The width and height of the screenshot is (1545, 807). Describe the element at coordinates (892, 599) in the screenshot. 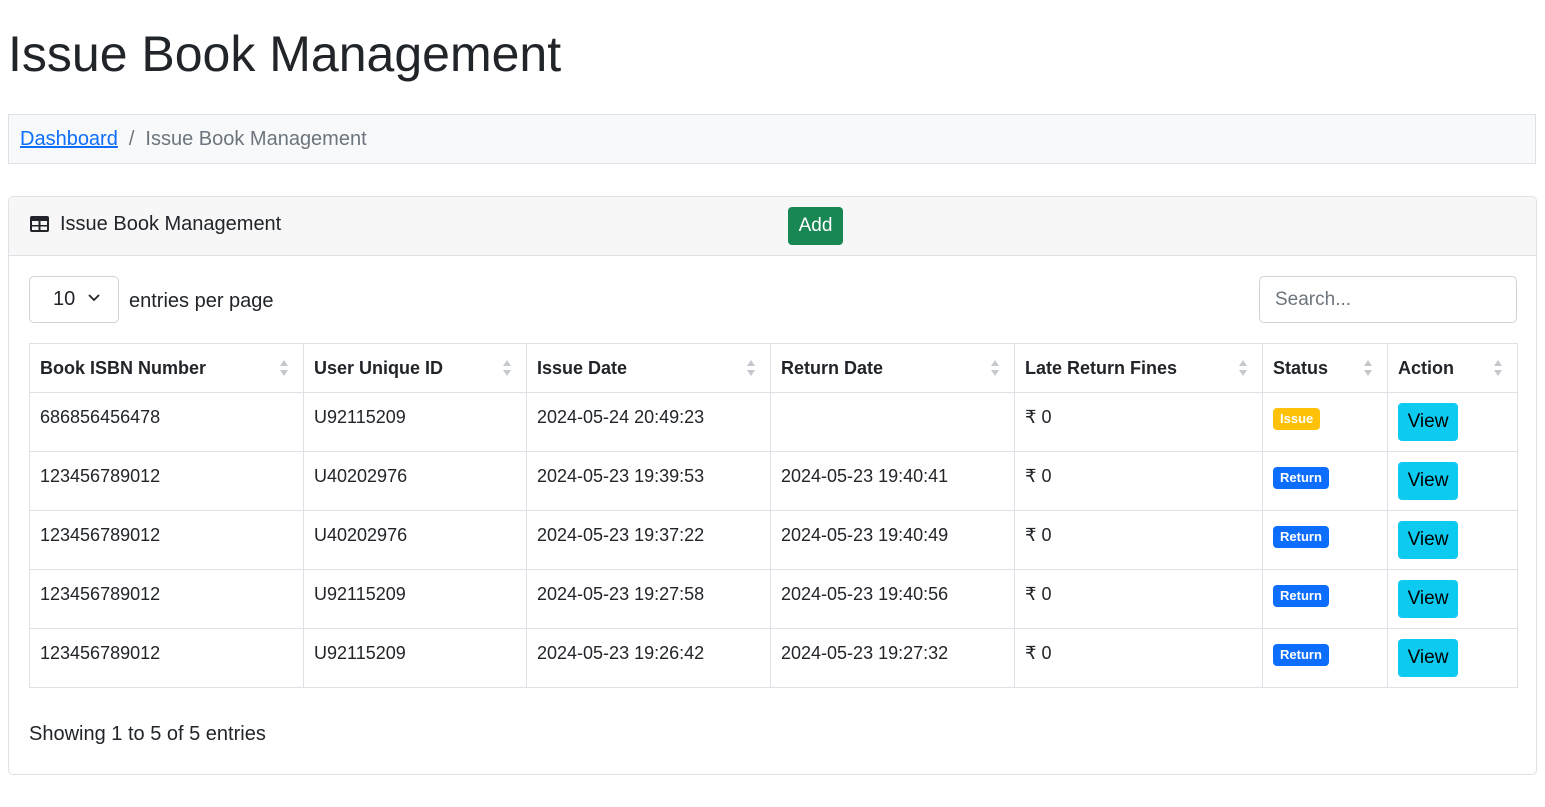

I see `cell-return-date: 2024-05-23 19:40:56` at that location.